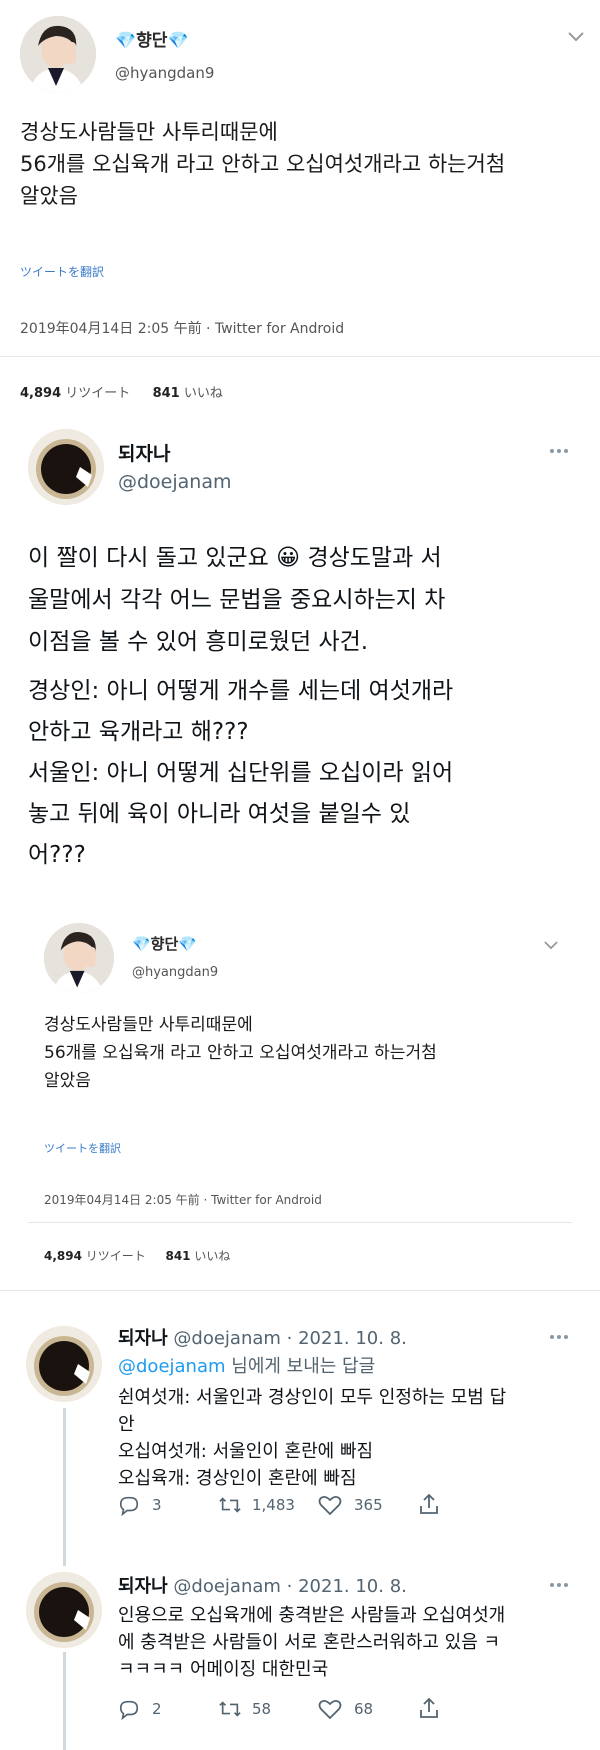 The image size is (600, 1750). I want to click on retweet-label: リツイート, so click(98, 393).